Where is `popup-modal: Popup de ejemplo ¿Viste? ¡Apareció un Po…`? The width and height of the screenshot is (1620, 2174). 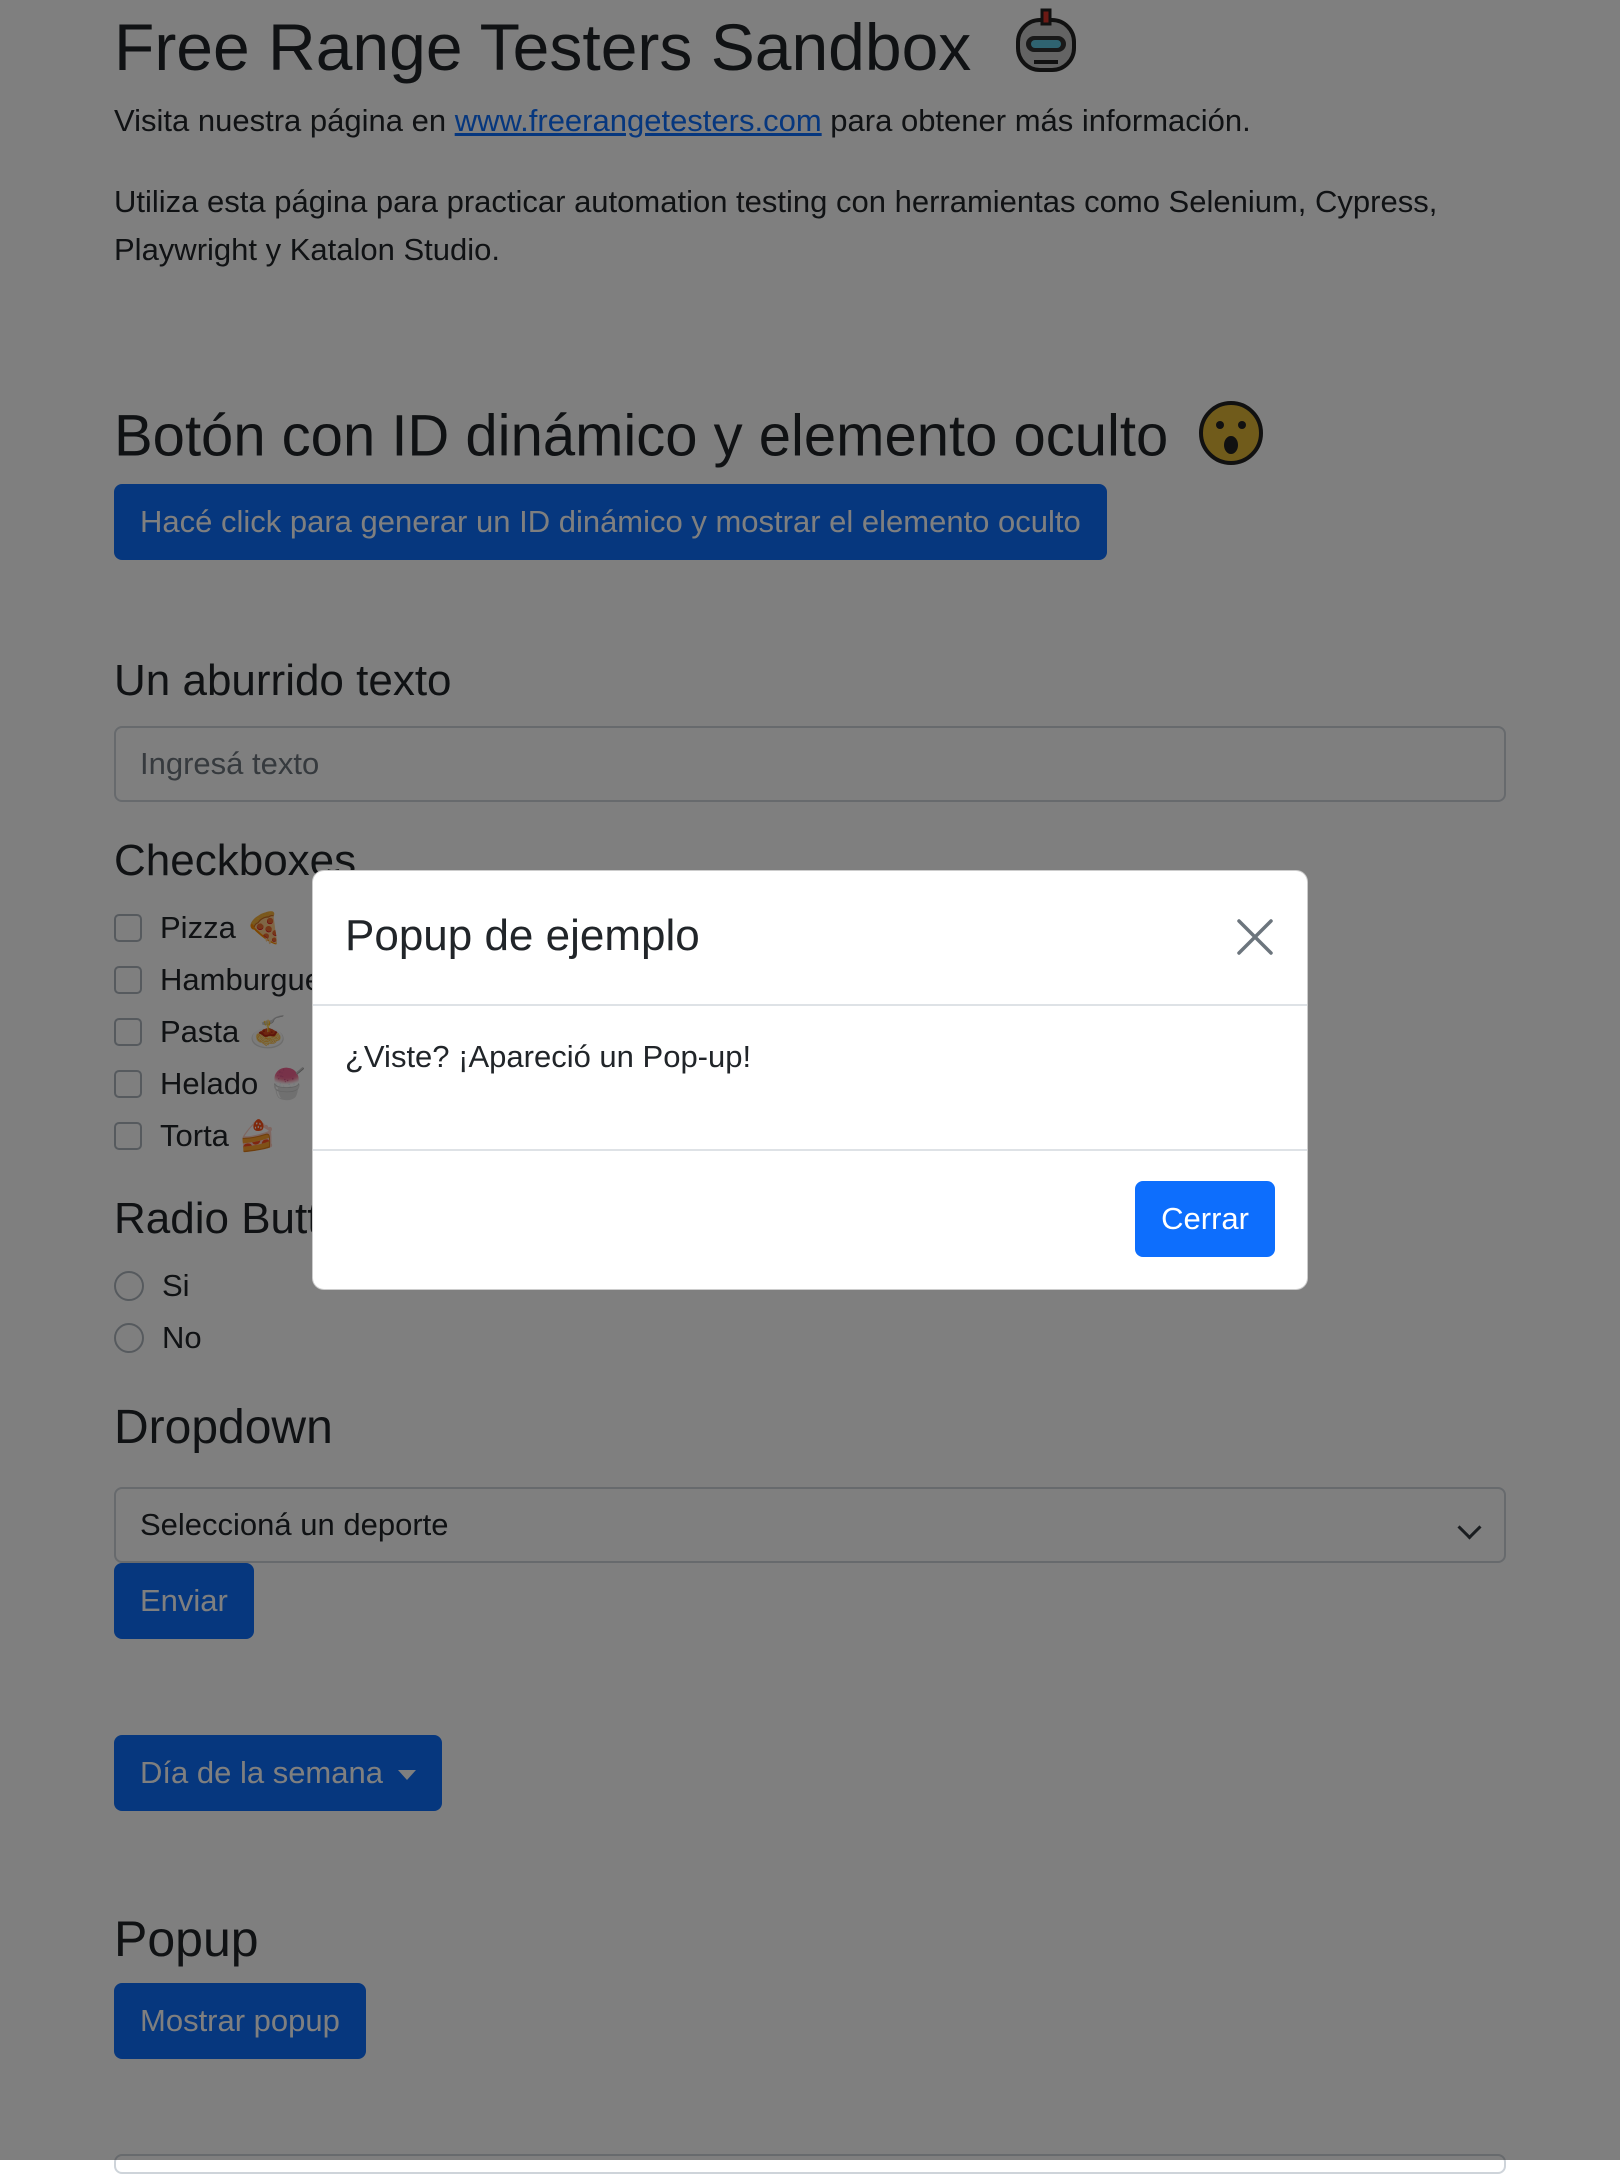 popup-modal: Popup de ejemplo ¿Viste? ¡Apareció un Po… is located at coordinates (810, 1080).